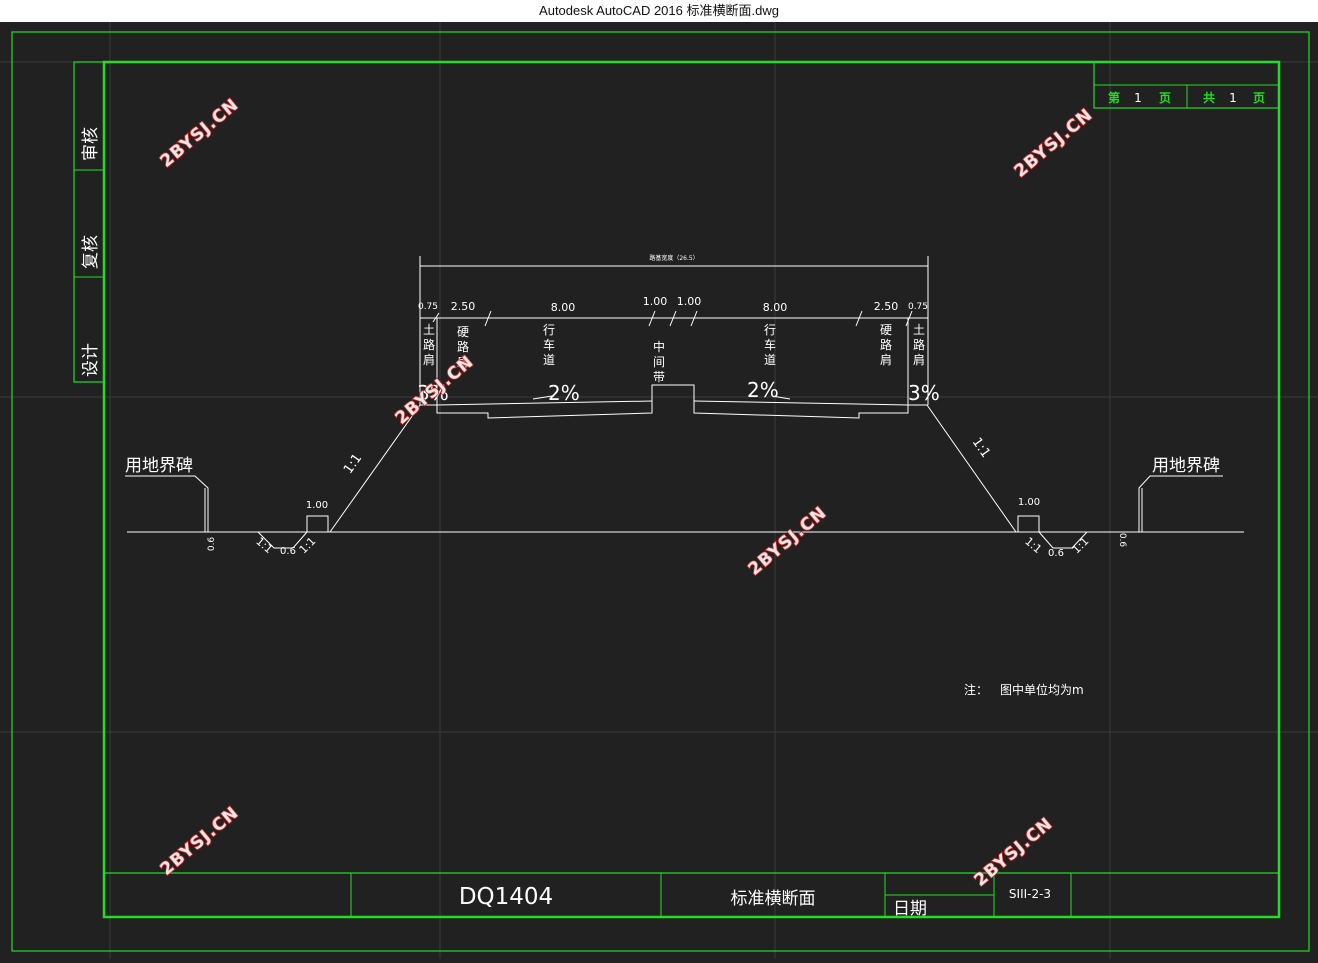  Describe the element at coordinates (429, 359) in the screenshot. I see `zone-earth-left-3: 肩` at that location.